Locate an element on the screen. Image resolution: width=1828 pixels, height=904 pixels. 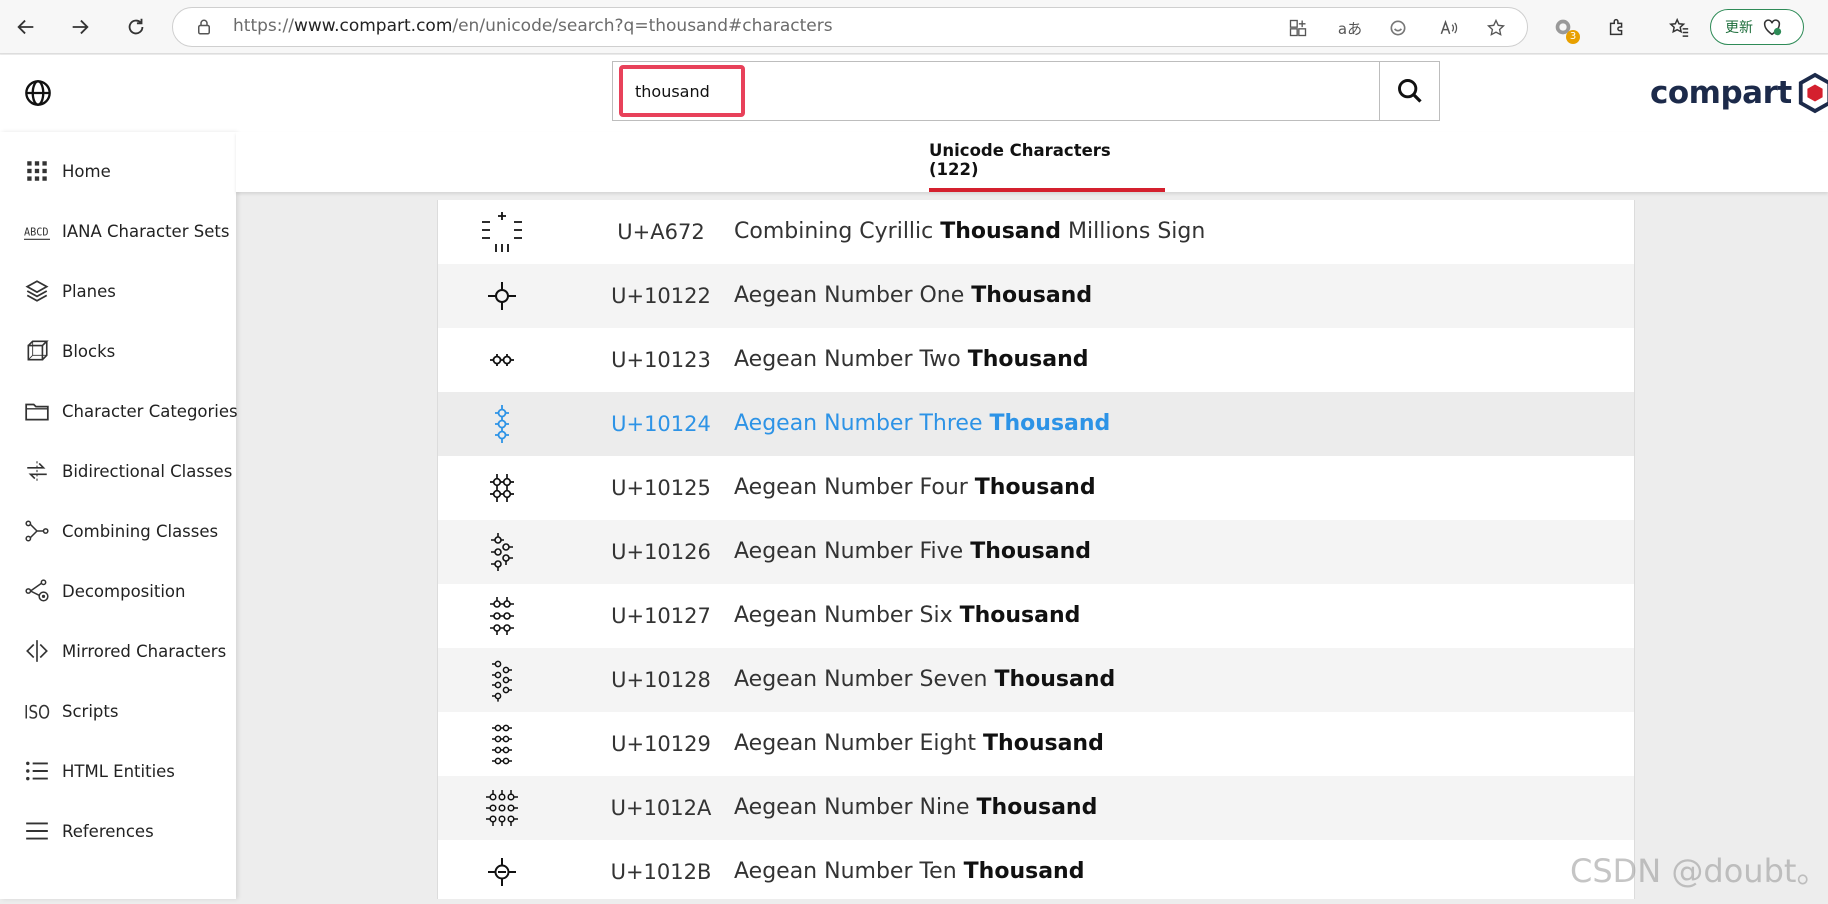
character-name: Aegean Number One Thousand is located at coordinates (913, 296).